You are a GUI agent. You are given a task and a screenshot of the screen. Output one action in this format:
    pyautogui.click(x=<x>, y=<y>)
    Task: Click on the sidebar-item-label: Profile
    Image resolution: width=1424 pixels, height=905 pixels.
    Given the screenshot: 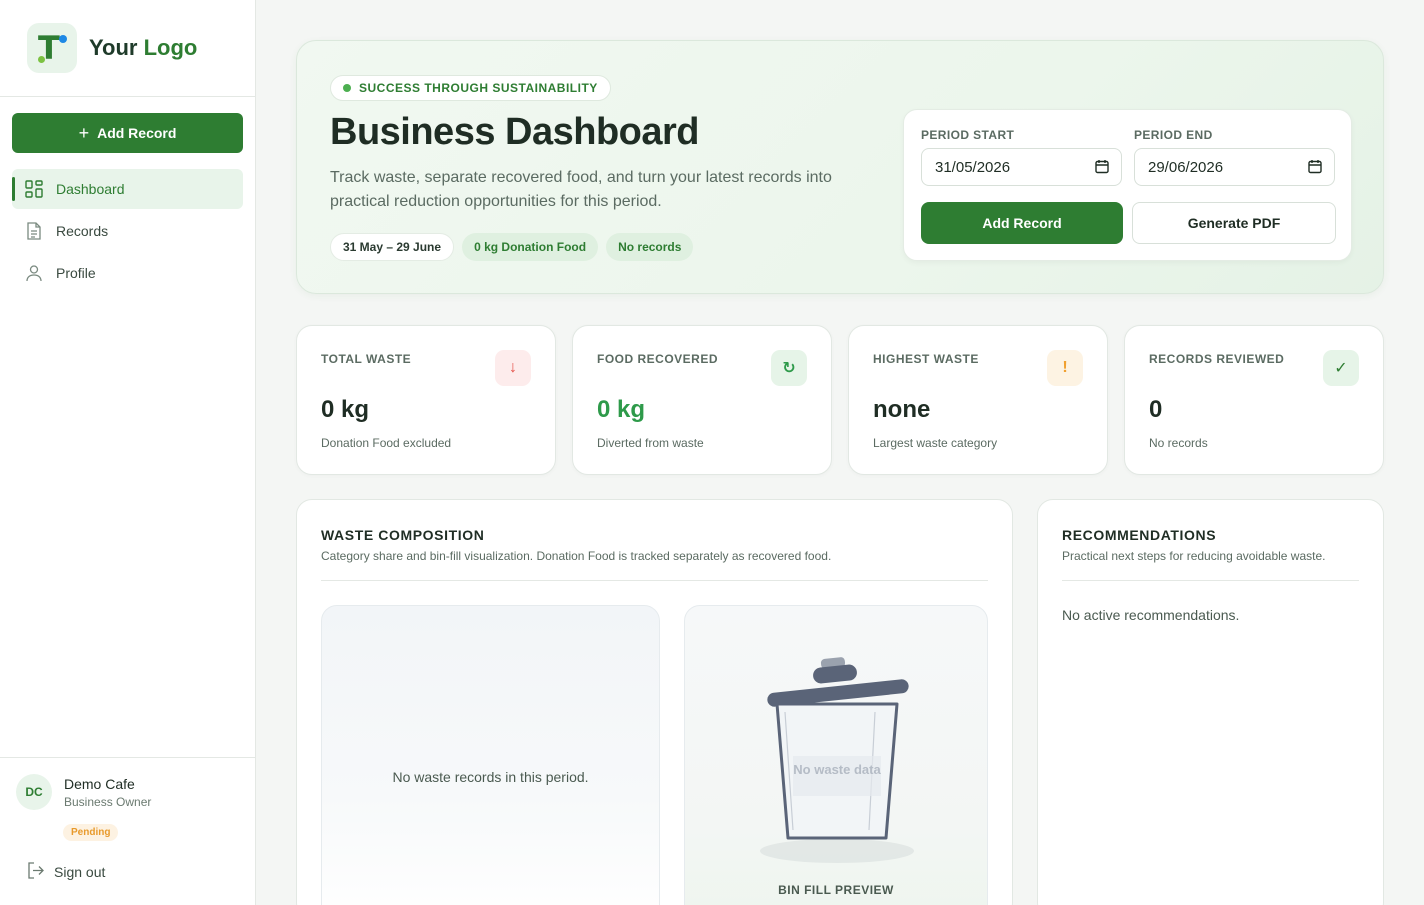 What is the action you would take?
    pyautogui.click(x=76, y=273)
    